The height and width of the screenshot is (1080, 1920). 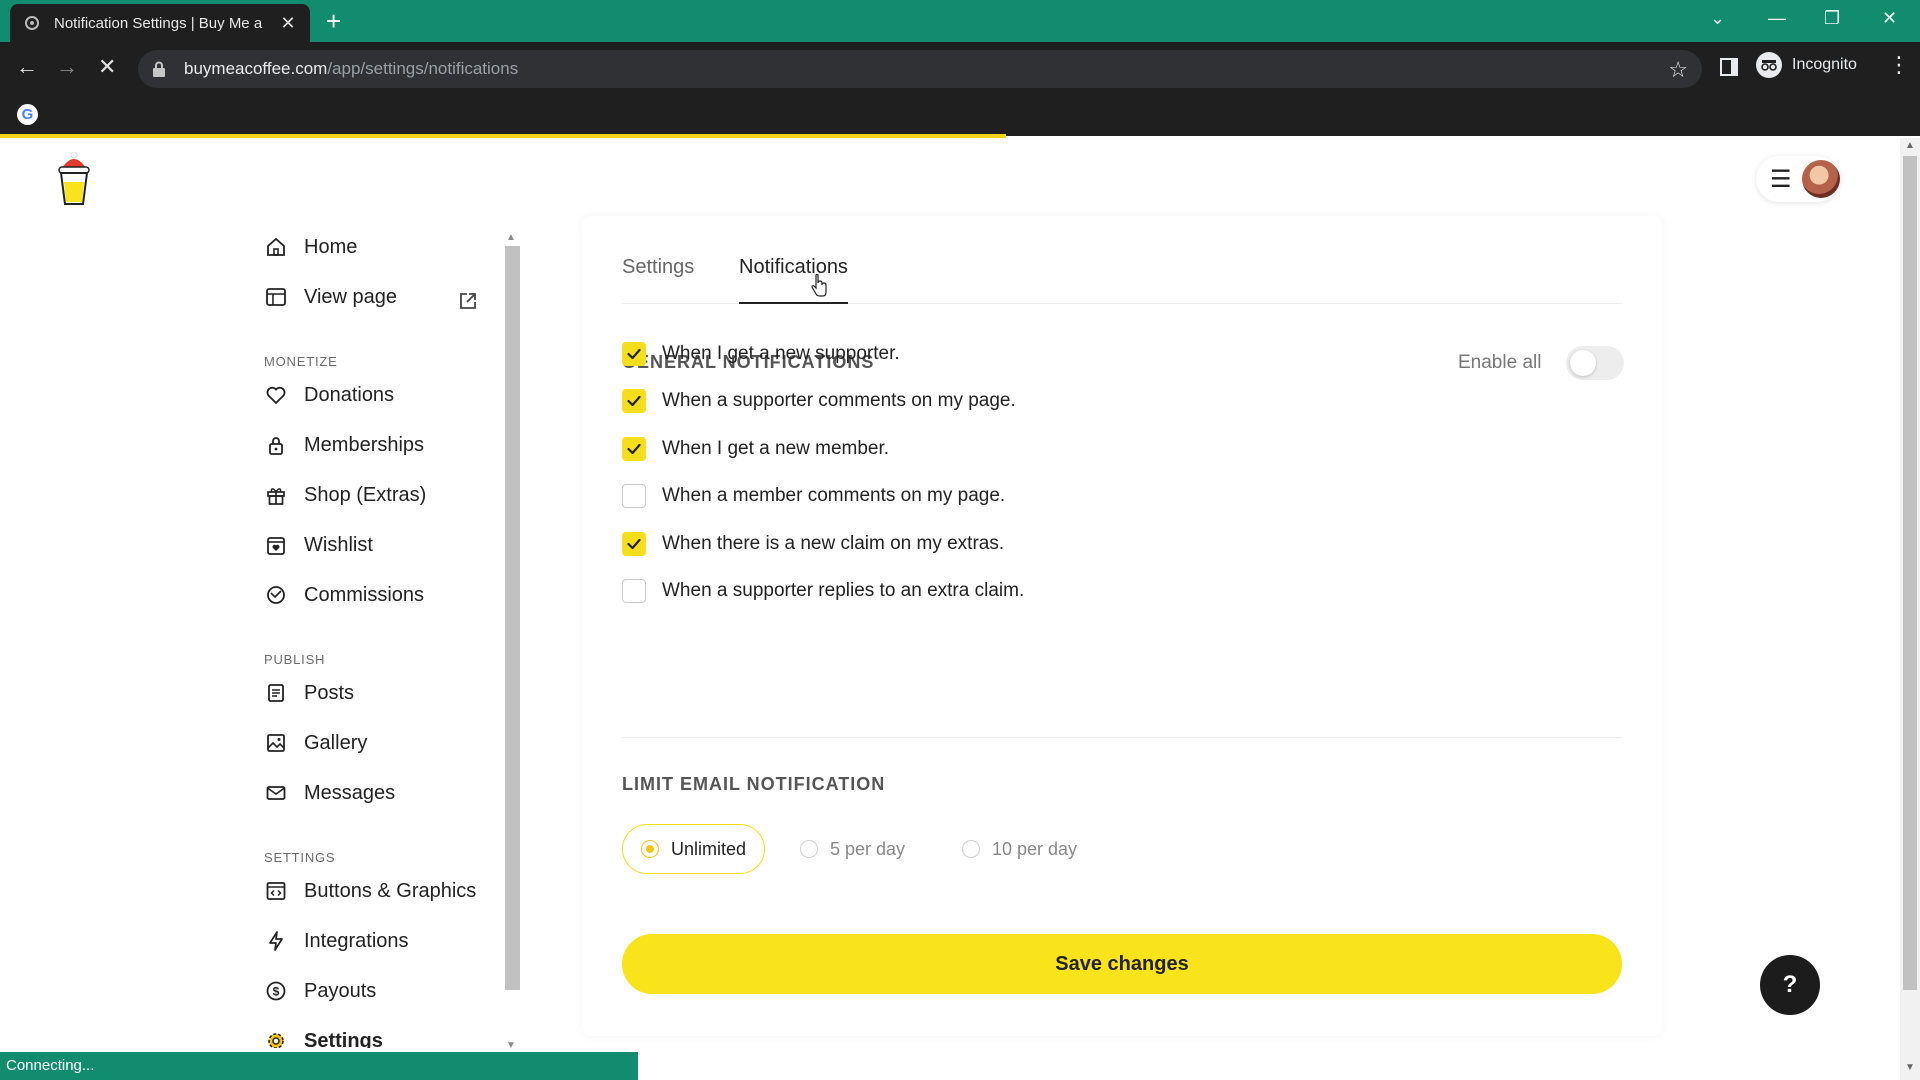 I want to click on notification-option-label: When there is a new claim on my extras., so click(x=833, y=543).